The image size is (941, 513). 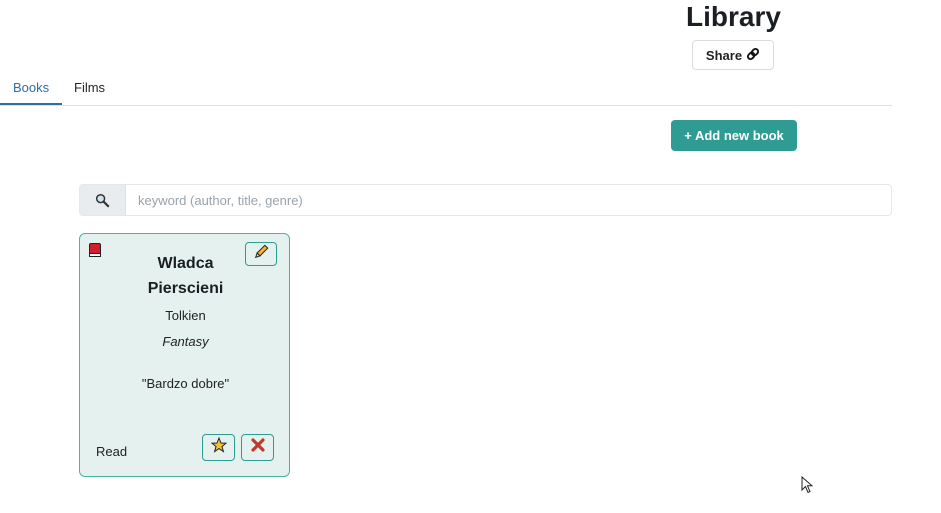 I want to click on tab-books: Books, so click(x=31, y=90).